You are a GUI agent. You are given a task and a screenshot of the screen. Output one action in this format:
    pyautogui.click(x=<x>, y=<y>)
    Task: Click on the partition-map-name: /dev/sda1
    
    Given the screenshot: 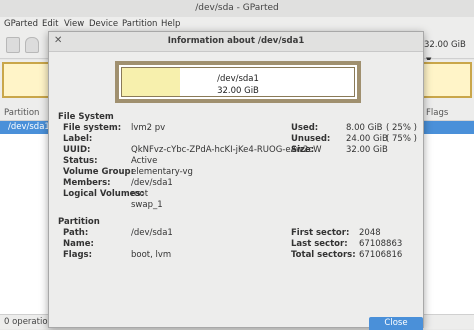 What is the action you would take?
    pyautogui.click(x=238, y=79)
    